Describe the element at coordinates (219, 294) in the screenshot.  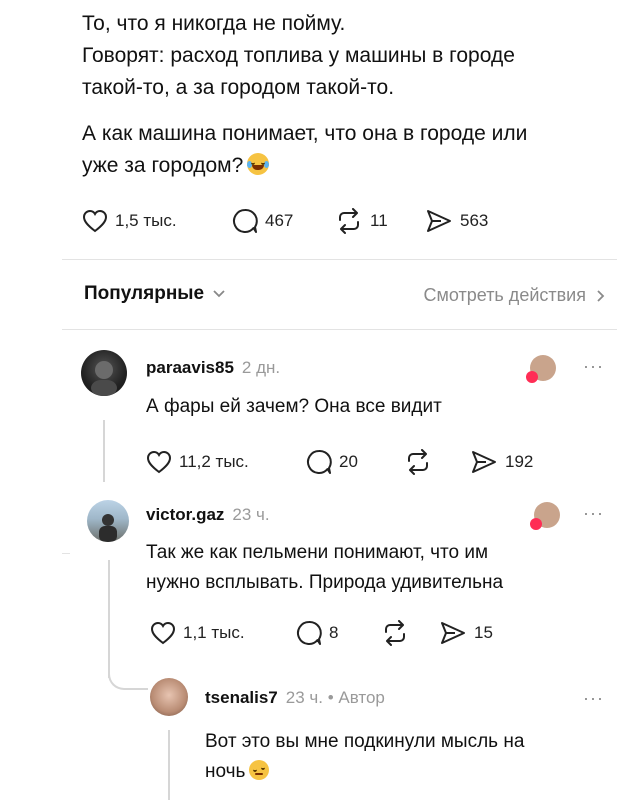
I see `chevron-down-icon` at that location.